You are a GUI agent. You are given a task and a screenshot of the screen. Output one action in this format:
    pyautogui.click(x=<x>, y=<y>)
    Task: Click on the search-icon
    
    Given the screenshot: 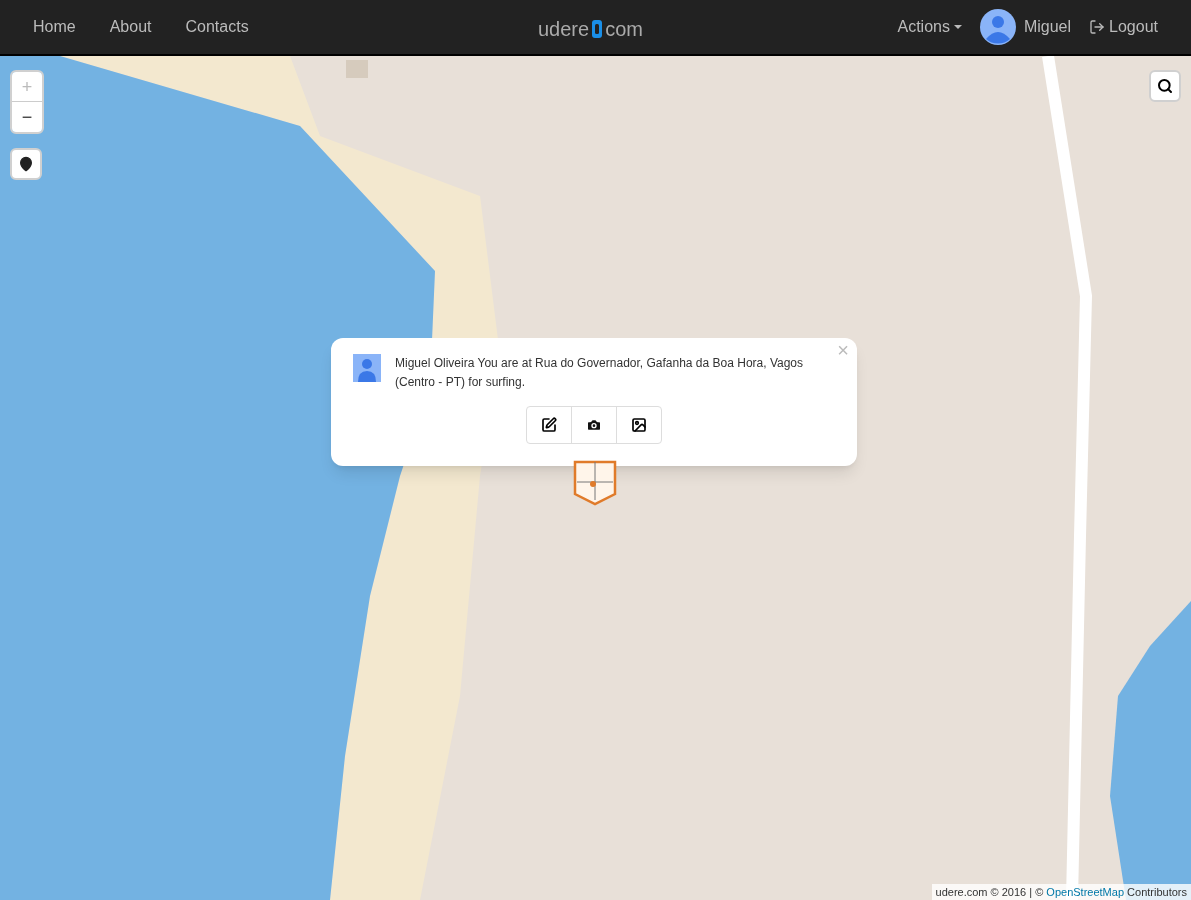 What is the action you would take?
    pyautogui.click(x=1165, y=86)
    